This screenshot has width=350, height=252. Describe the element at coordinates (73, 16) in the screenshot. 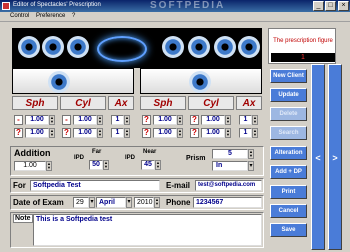

I see `menu-help: ?` at that location.